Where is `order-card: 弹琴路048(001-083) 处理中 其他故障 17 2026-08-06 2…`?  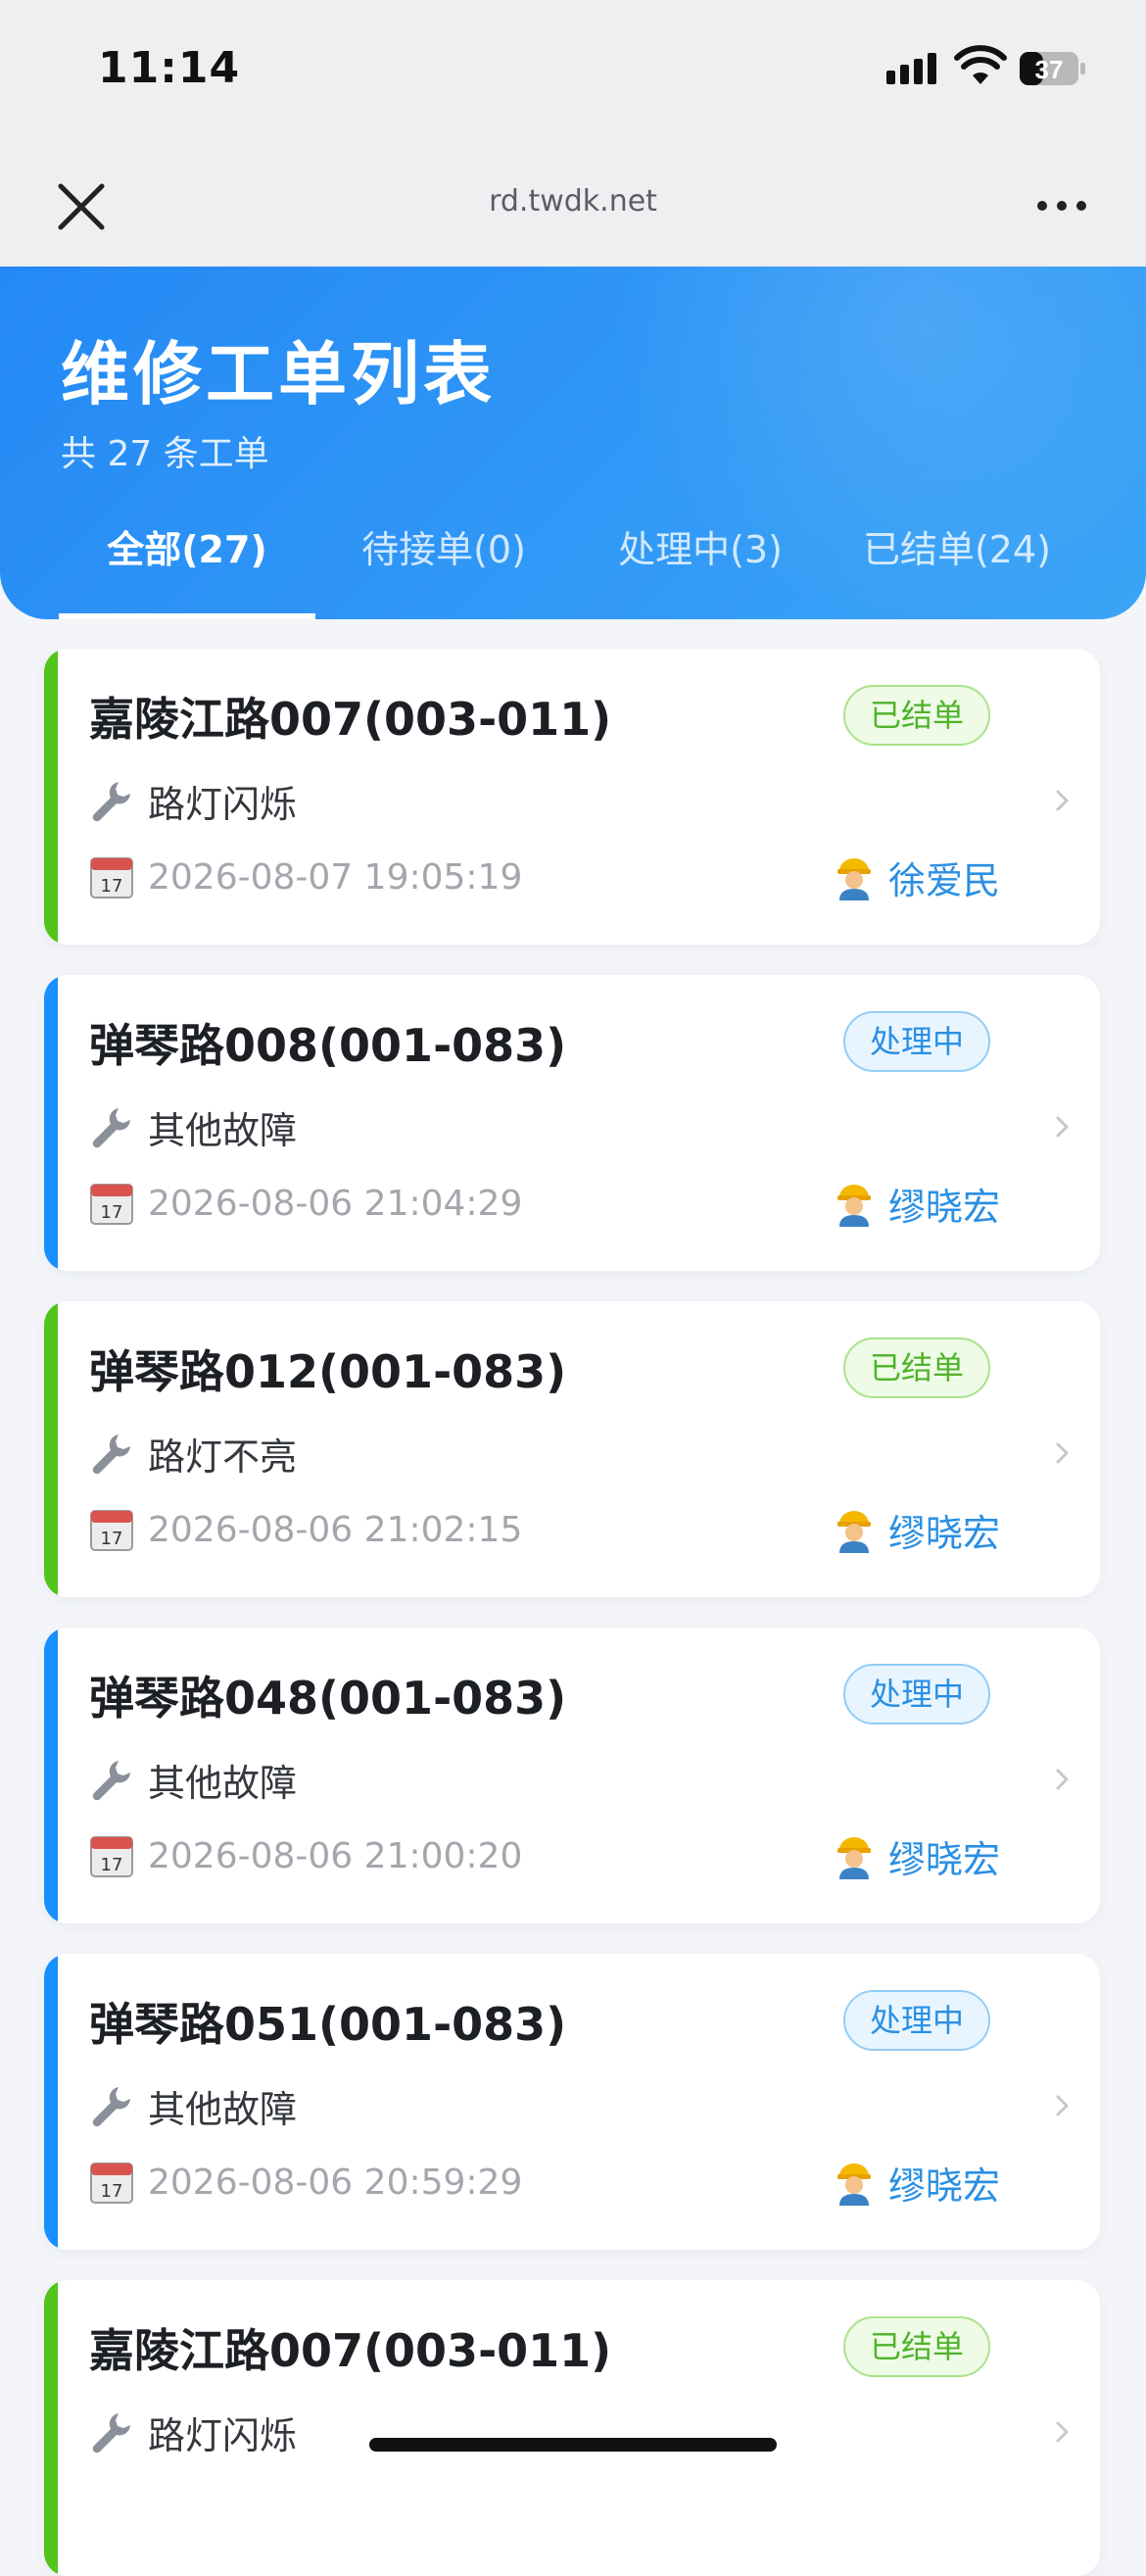
order-card: 弹琴路048(001-083) 处理中 其他故障 17 2026-08-06 2… is located at coordinates (572, 1775).